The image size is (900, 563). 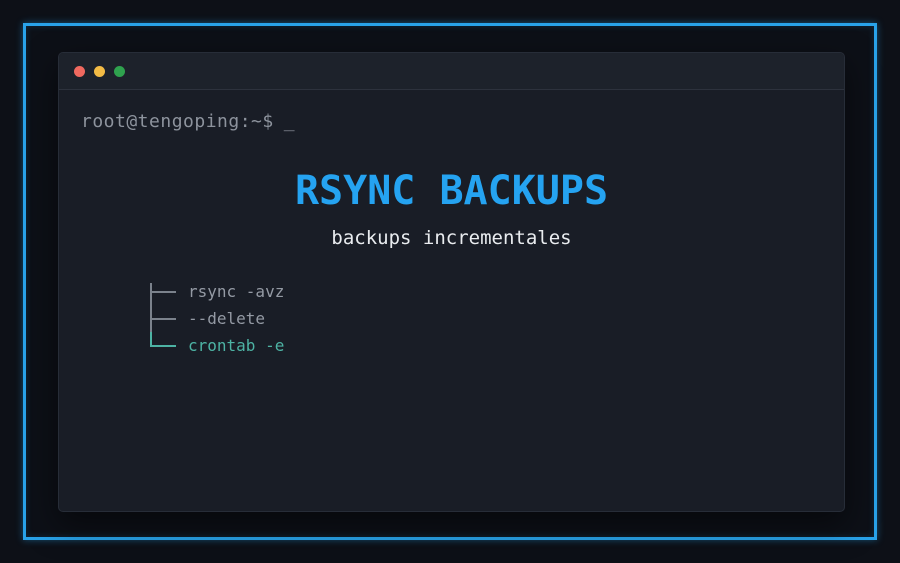 What do you see at coordinates (177, 121) in the screenshot?
I see `prompt-text: root@tengoping:~$` at bounding box center [177, 121].